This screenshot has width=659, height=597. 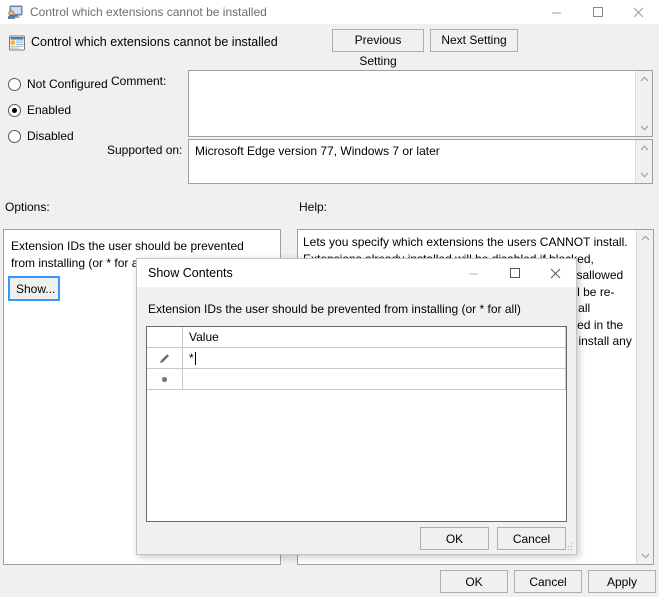 I want to click on apply-button: Apply, so click(x=622, y=581).